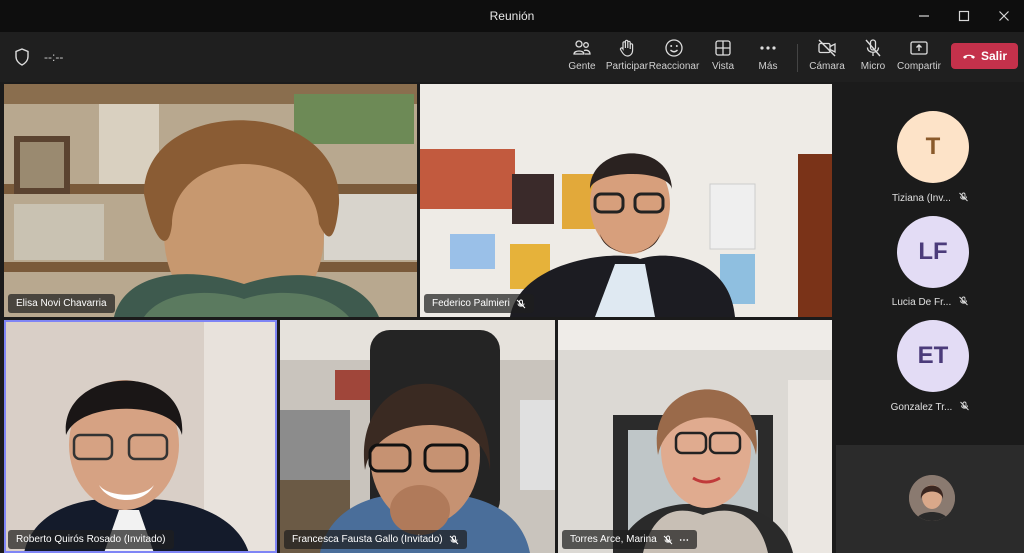 The image size is (1024, 553). I want to click on react-label: Reaccionar, so click(674, 66).